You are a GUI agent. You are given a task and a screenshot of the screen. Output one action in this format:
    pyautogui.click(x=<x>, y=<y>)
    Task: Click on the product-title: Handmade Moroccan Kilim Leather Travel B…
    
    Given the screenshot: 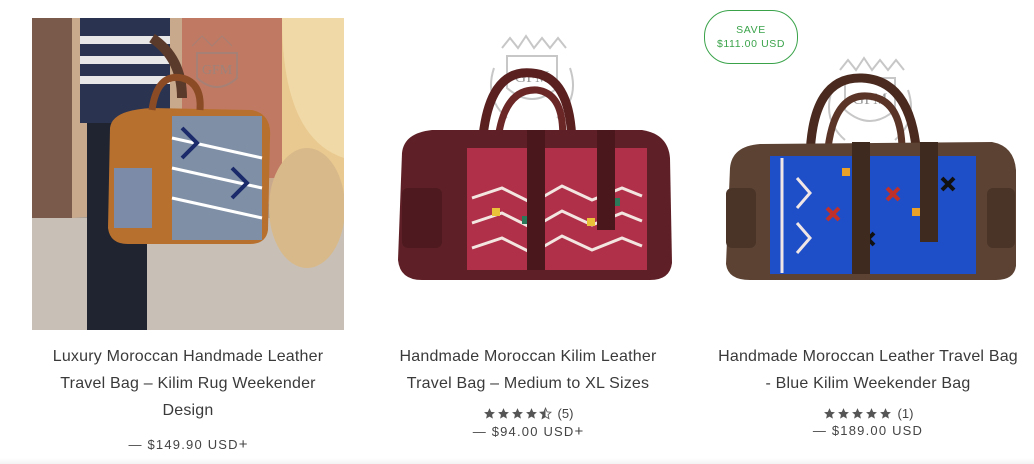 What is the action you would take?
    pyautogui.click(x=528, y=370)
    